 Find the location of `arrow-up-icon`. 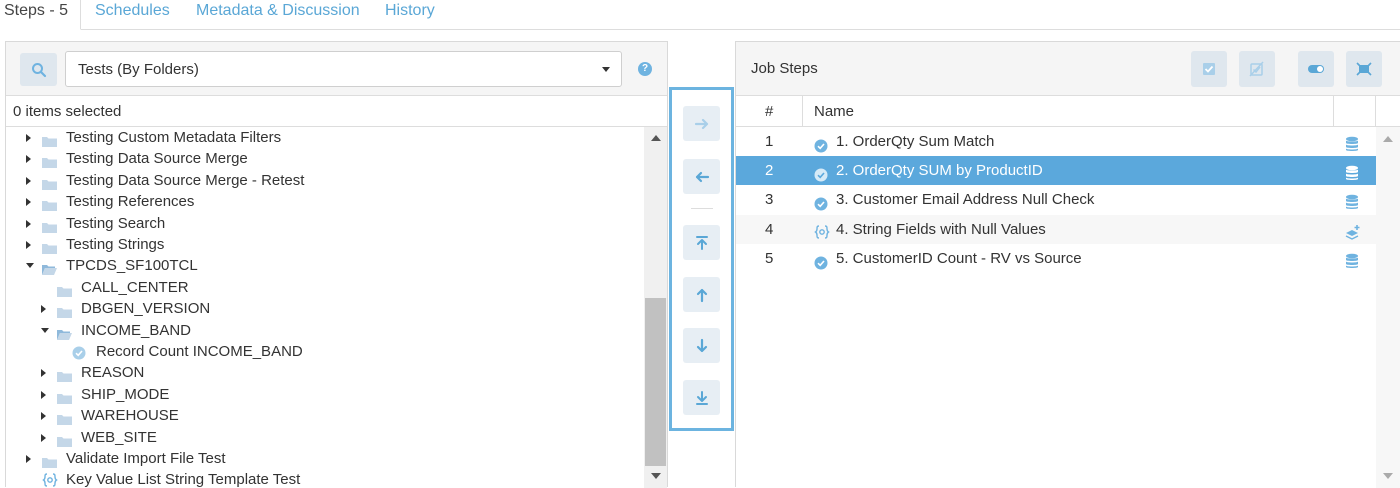

arrow-up-icon is located at coordinates (701, 295).